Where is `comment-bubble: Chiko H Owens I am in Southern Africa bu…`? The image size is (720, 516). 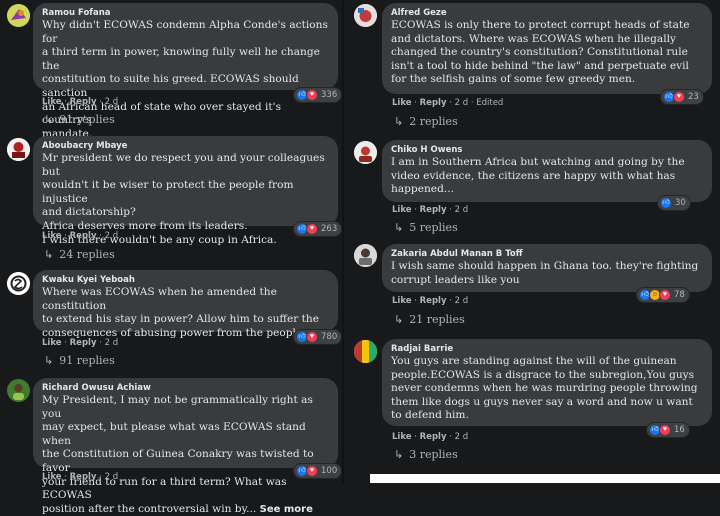 comment-bubble: Chiko H Owens I am in Southern Africa bu… is located at coordinates (547, 171).